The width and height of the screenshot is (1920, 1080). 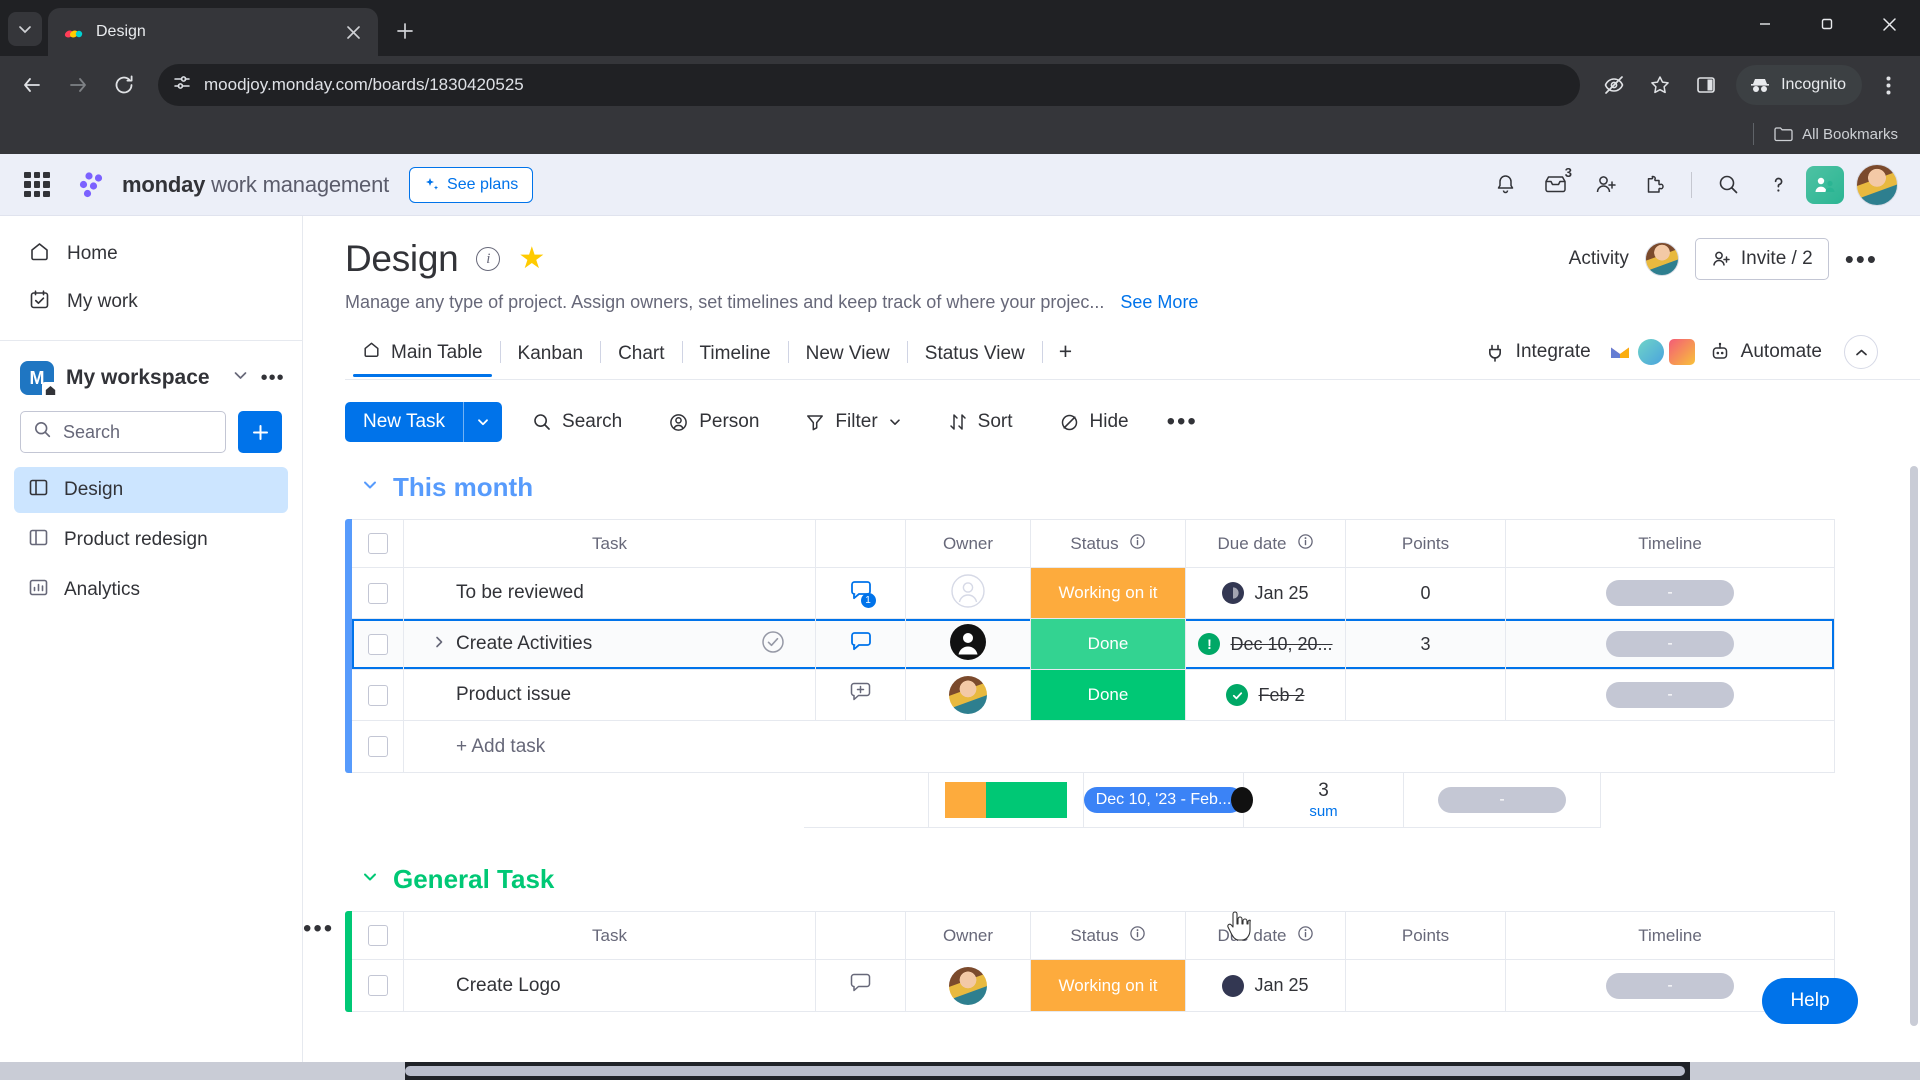 What do you see at coordinates (551, 359) in the screenshot?
I see `tab-kanban: Kanban` at bounding box center [551, 359].